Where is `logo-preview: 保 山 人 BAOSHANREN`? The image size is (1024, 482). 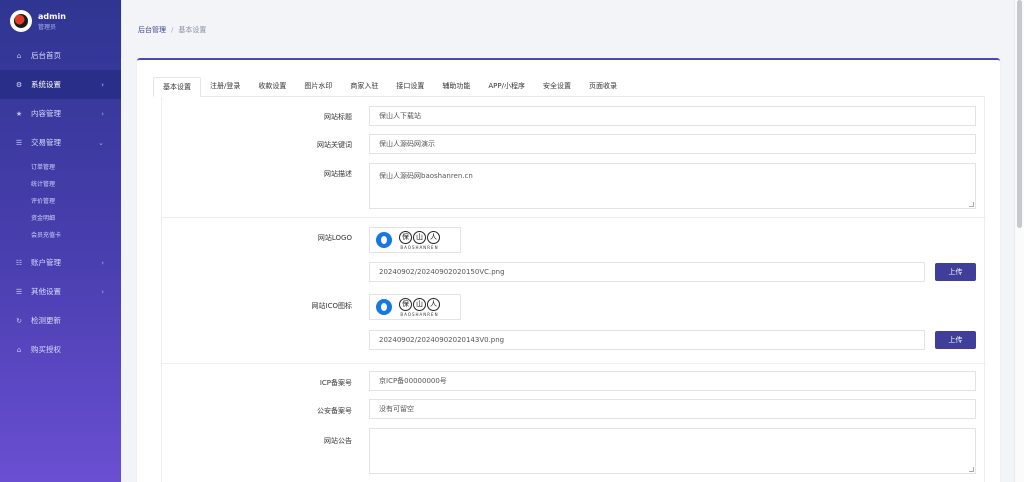 logo-preview: 保 山 人 BAOSHANREN is located at coordinates (415, 240).